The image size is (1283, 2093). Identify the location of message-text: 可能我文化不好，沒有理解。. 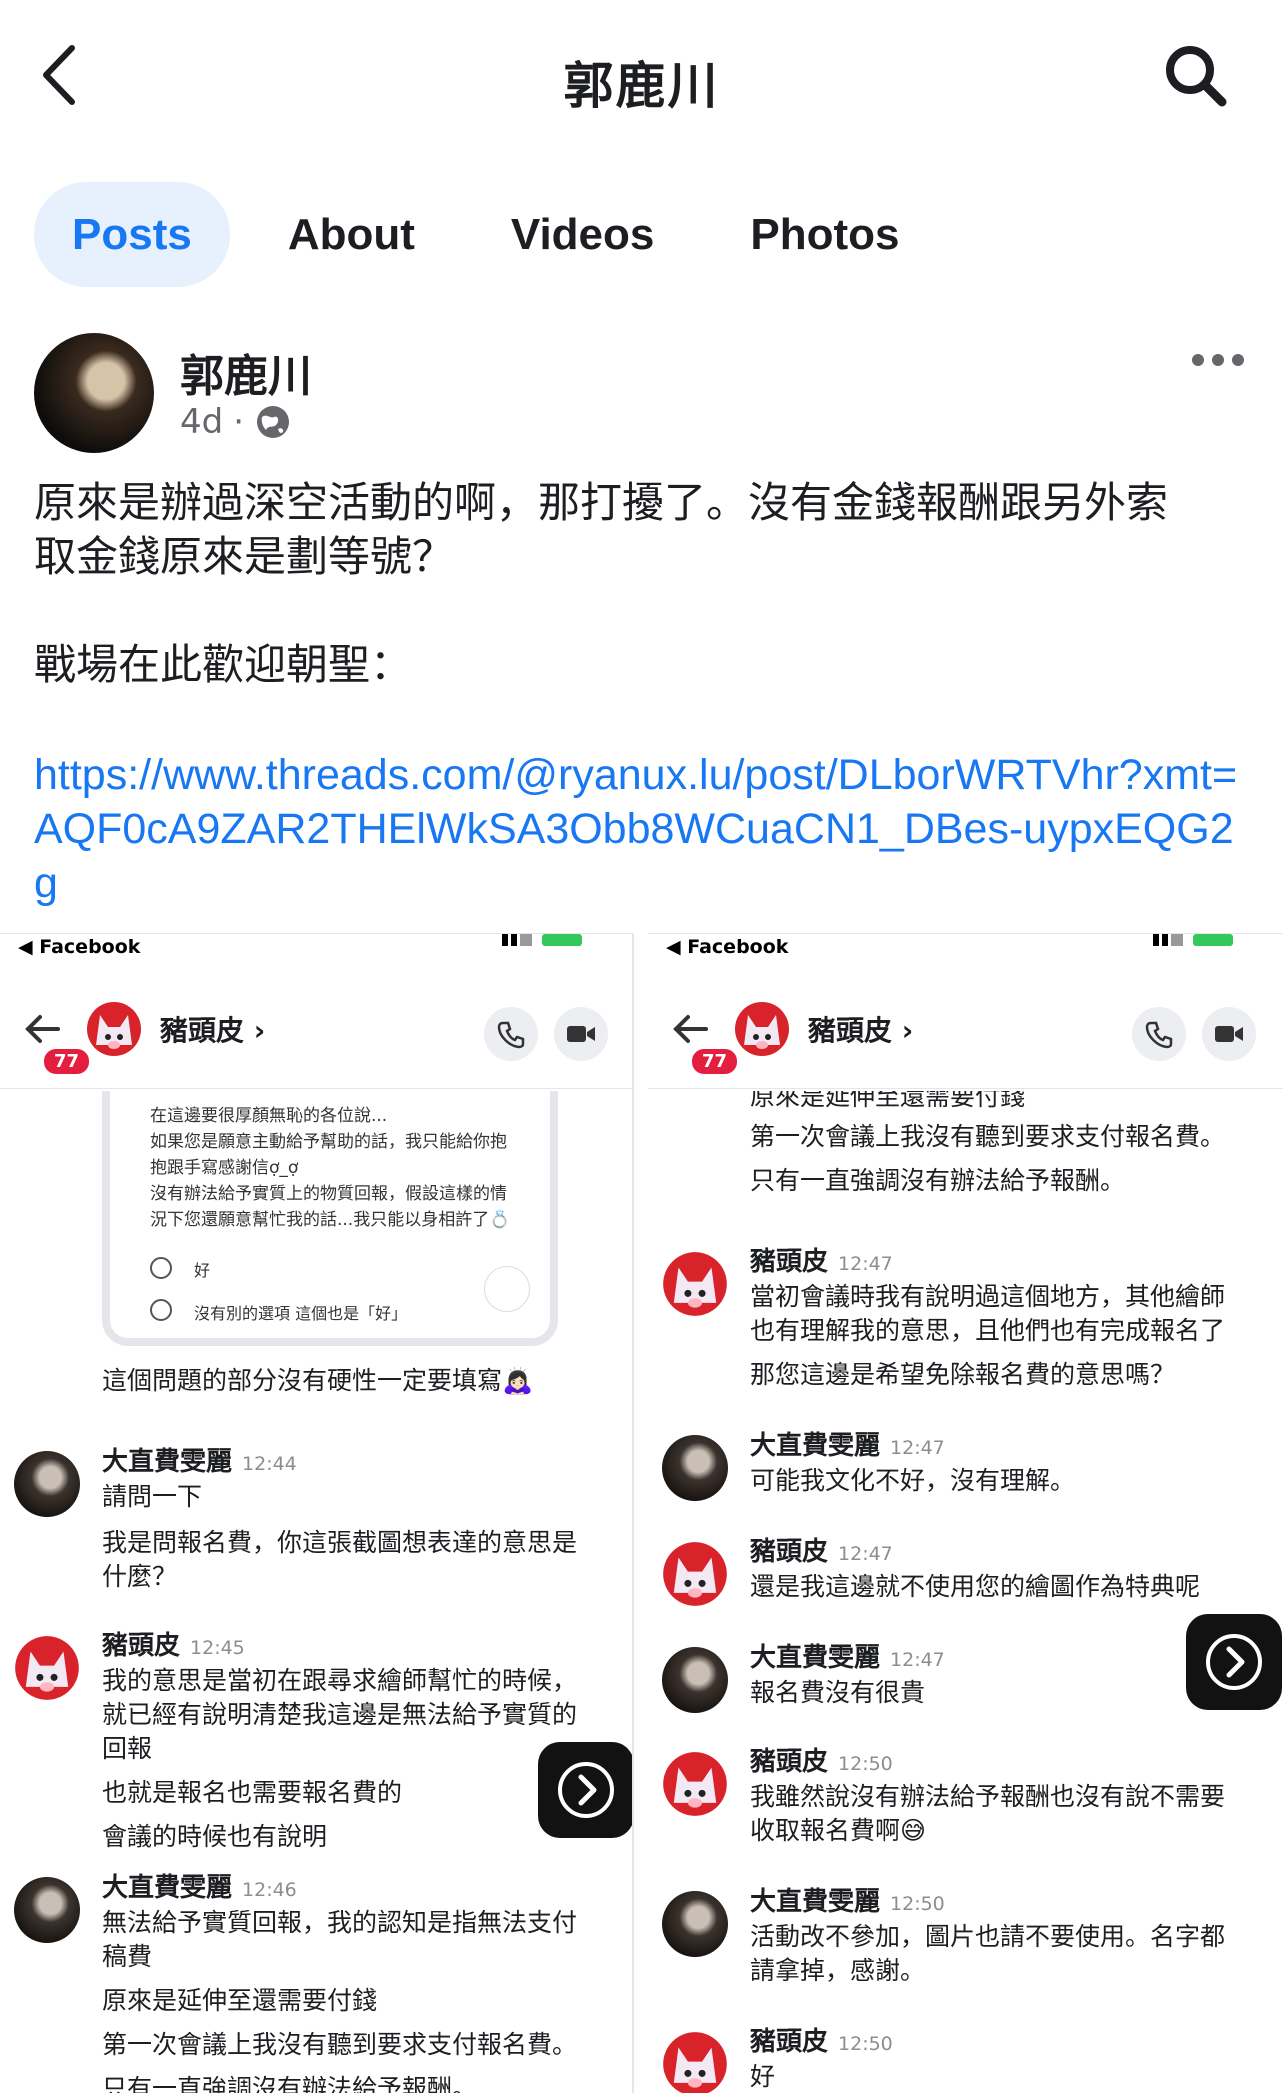
(913, 1480).